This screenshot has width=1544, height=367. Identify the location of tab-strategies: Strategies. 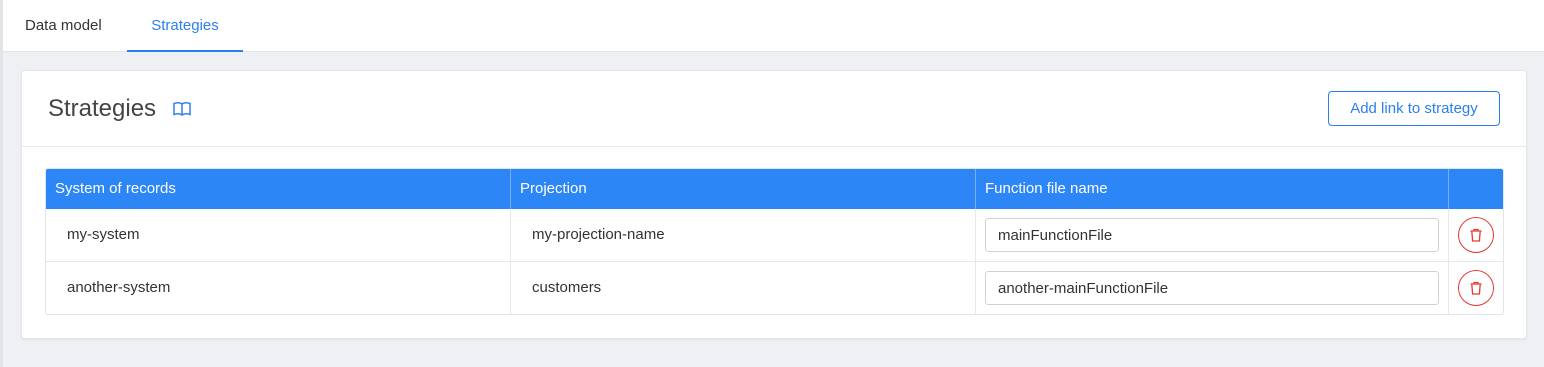
(185, 26).